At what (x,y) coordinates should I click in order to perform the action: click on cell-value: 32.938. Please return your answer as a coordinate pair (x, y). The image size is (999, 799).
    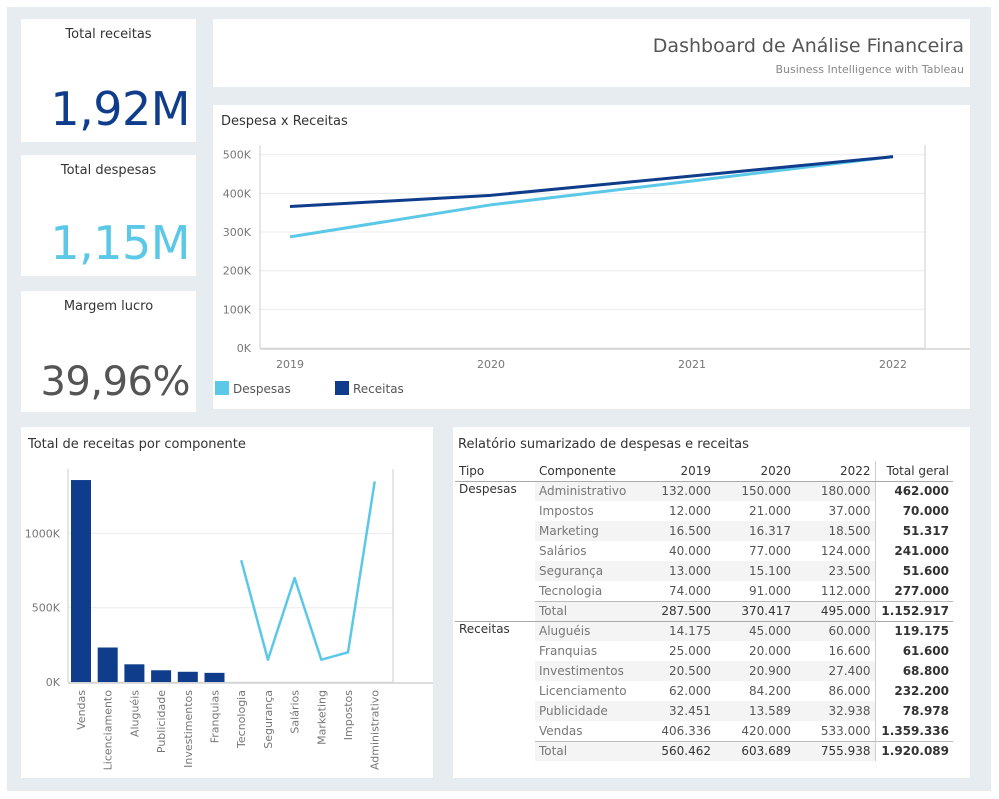
    Looking at the image, I should click on (835, 711).